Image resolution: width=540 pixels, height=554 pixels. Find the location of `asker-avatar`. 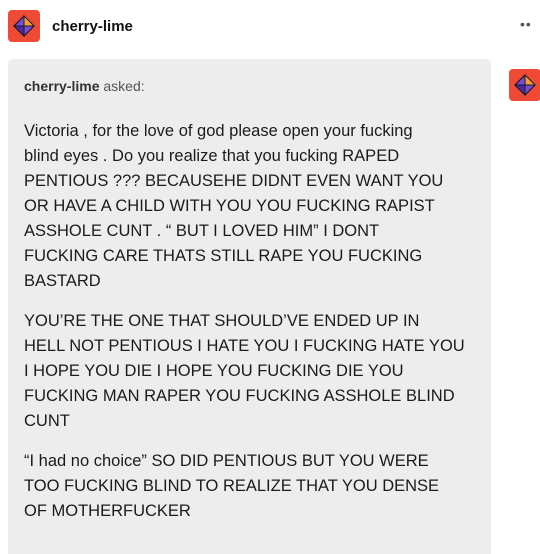

asker-avatar is located at coordinates (524, 85).